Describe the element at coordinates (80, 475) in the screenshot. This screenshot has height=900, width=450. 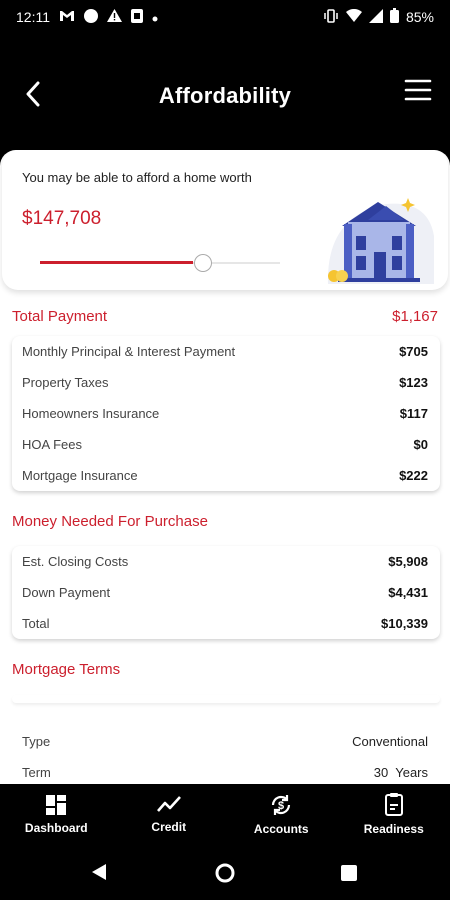
I see `row-label: Mortgage Insurance` at that location.